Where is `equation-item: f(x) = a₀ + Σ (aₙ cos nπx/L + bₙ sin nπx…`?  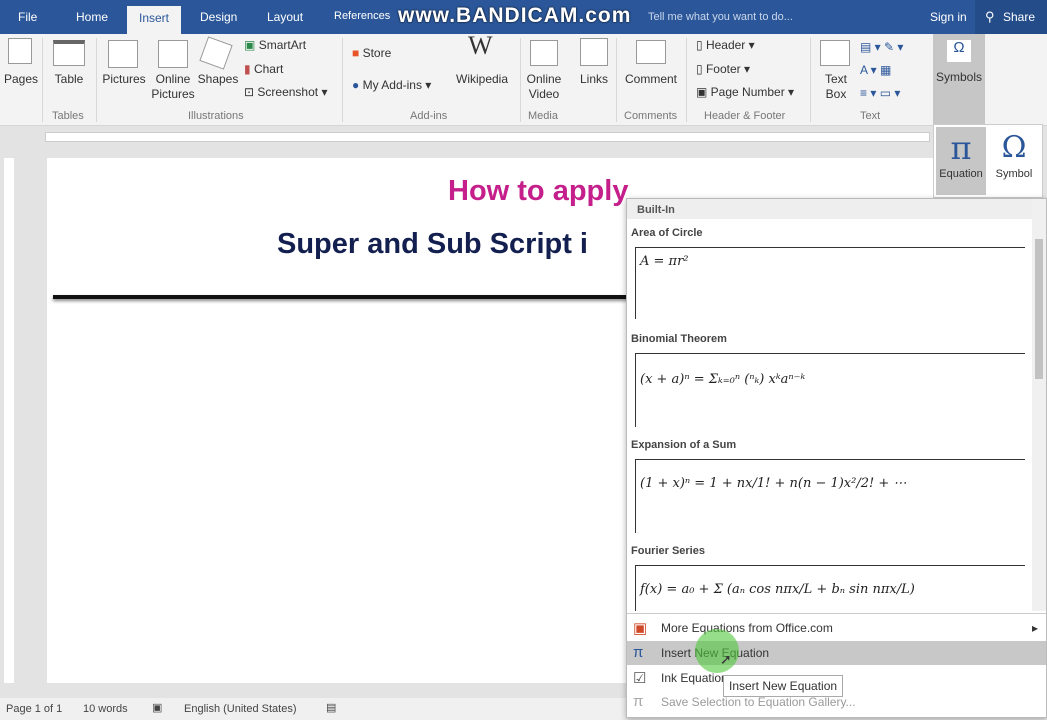 equation-item: f(x) = a₀ + Σ (aₙ cos nπx/L + bₙ sin nπx… is located at coordinates (830, 588).